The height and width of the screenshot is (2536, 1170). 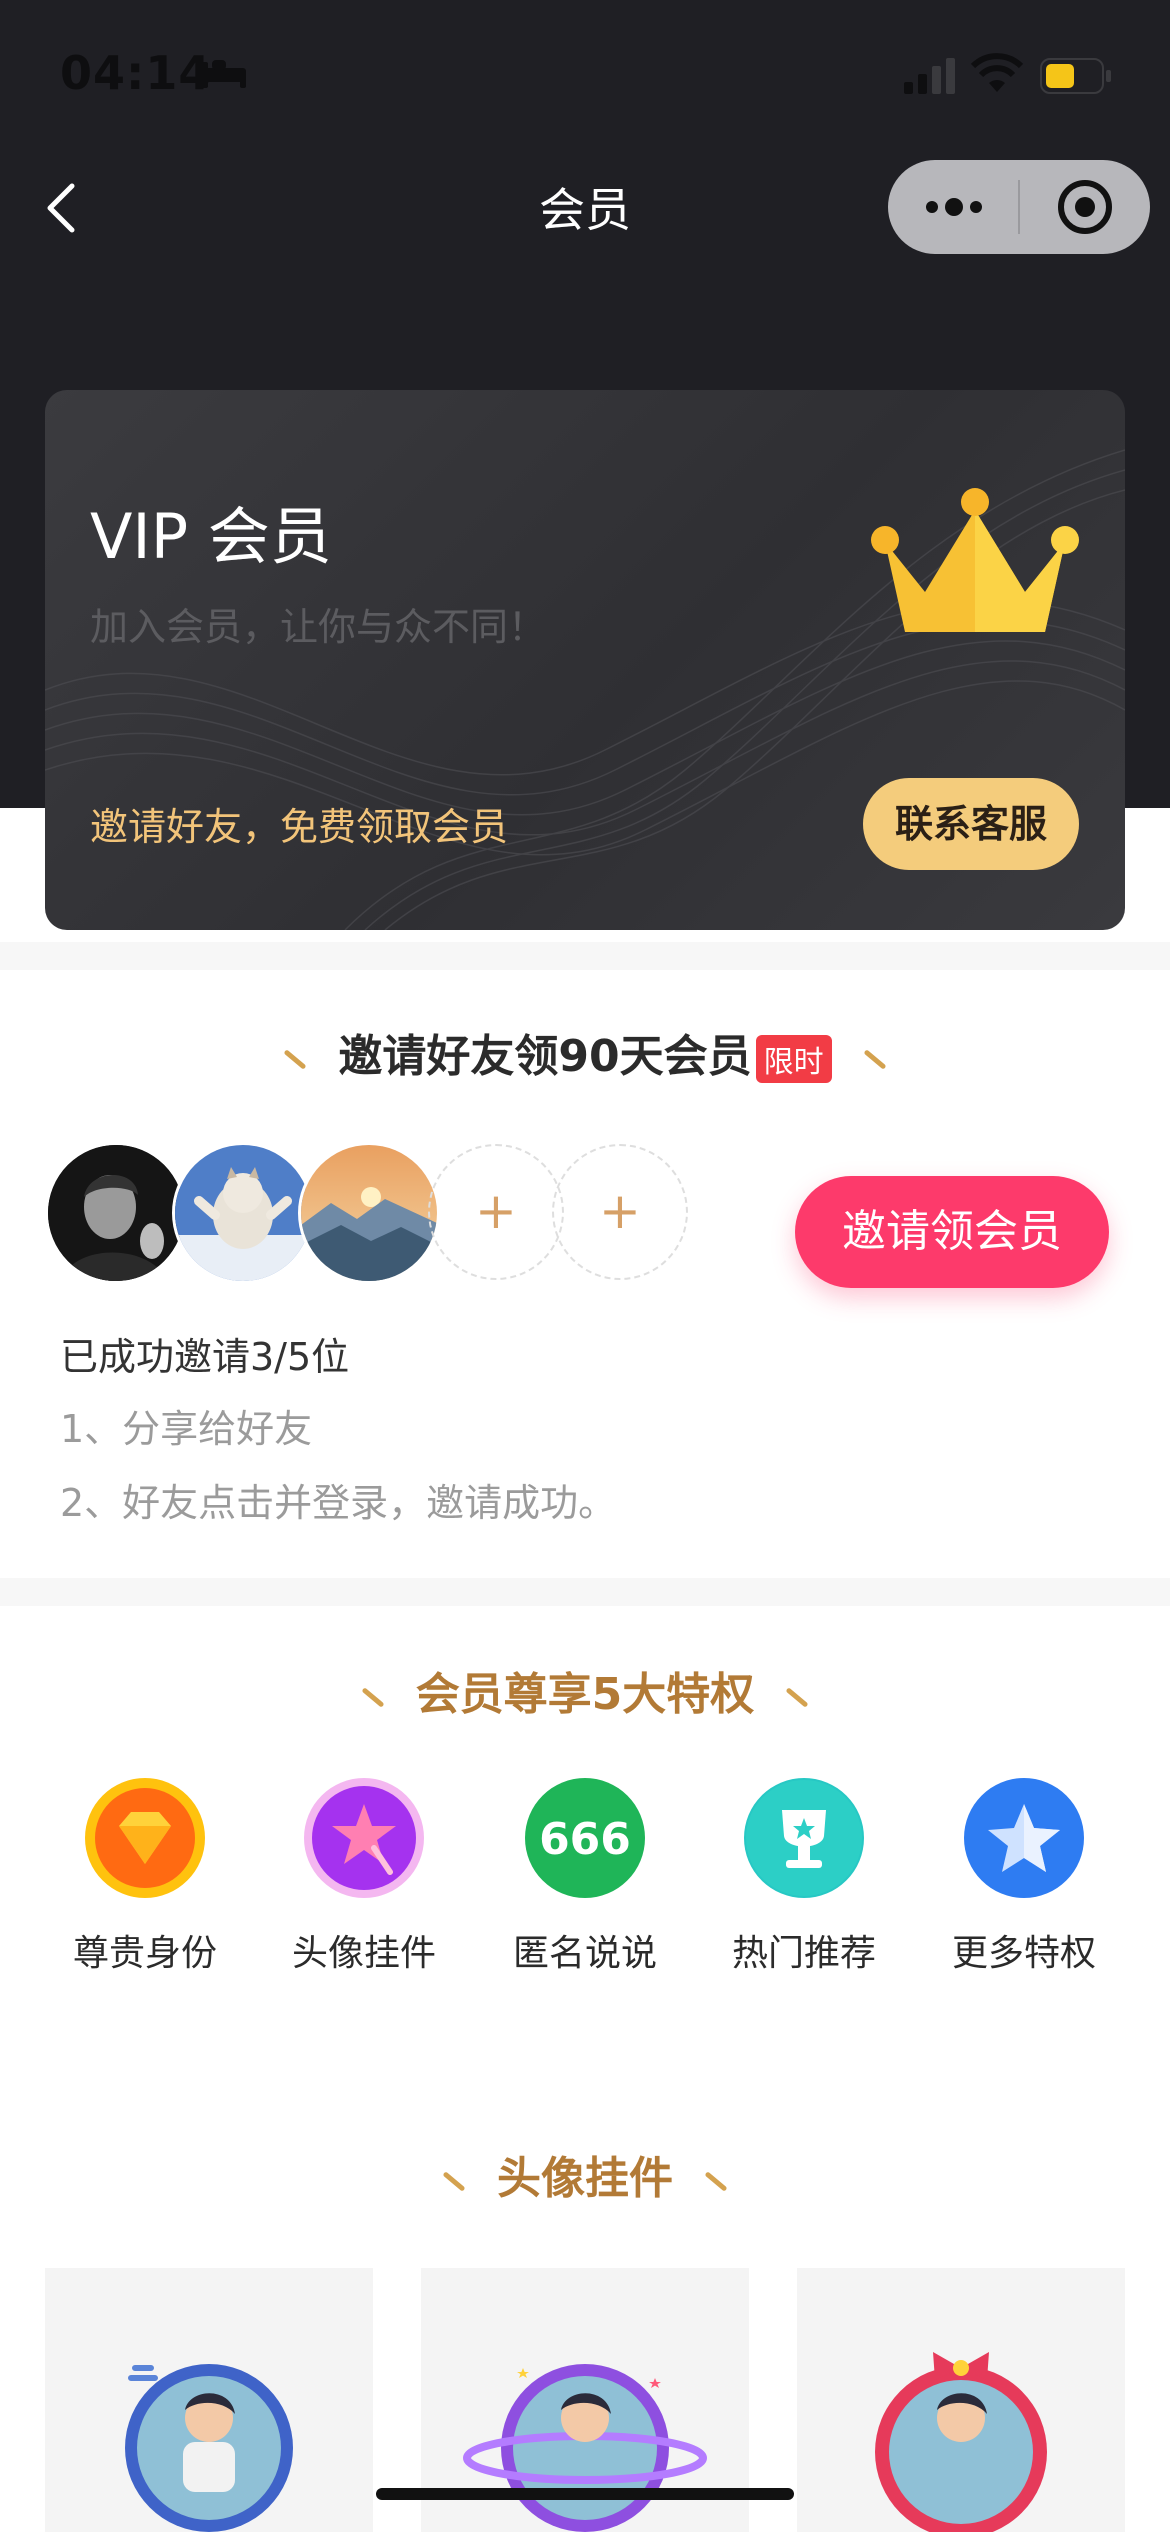 What do you see at coordinates (975, 560) in the screenshot?
I see `crown-icon` at bounding box center [975, 560].